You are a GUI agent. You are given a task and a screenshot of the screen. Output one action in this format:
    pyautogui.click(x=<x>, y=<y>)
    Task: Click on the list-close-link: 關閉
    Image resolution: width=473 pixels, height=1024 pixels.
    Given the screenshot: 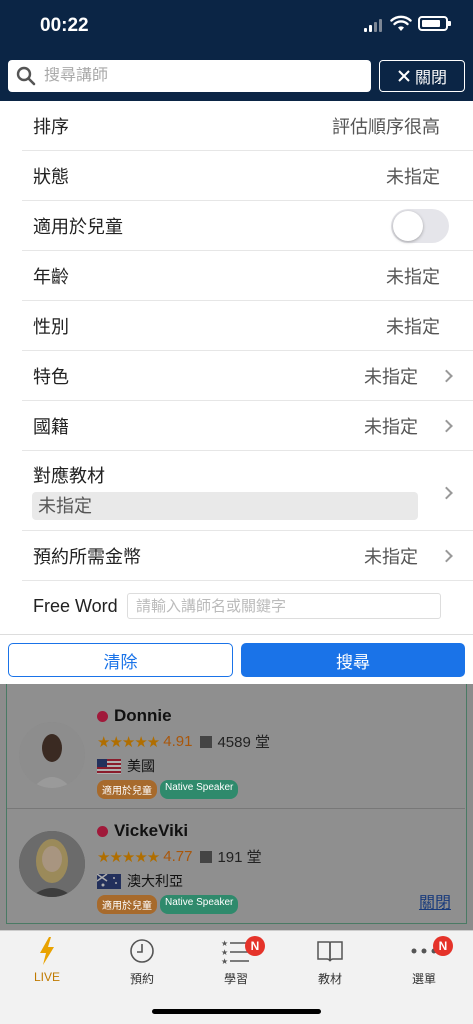 What is the action you would take?
    pyautogui.click(x=435, y=901)
    